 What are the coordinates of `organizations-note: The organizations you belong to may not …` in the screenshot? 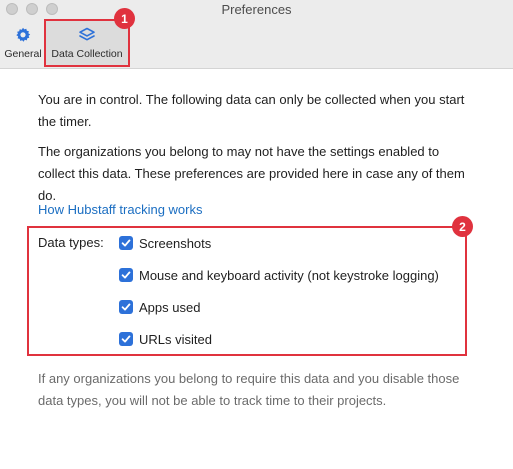 It's located at (251, 173).